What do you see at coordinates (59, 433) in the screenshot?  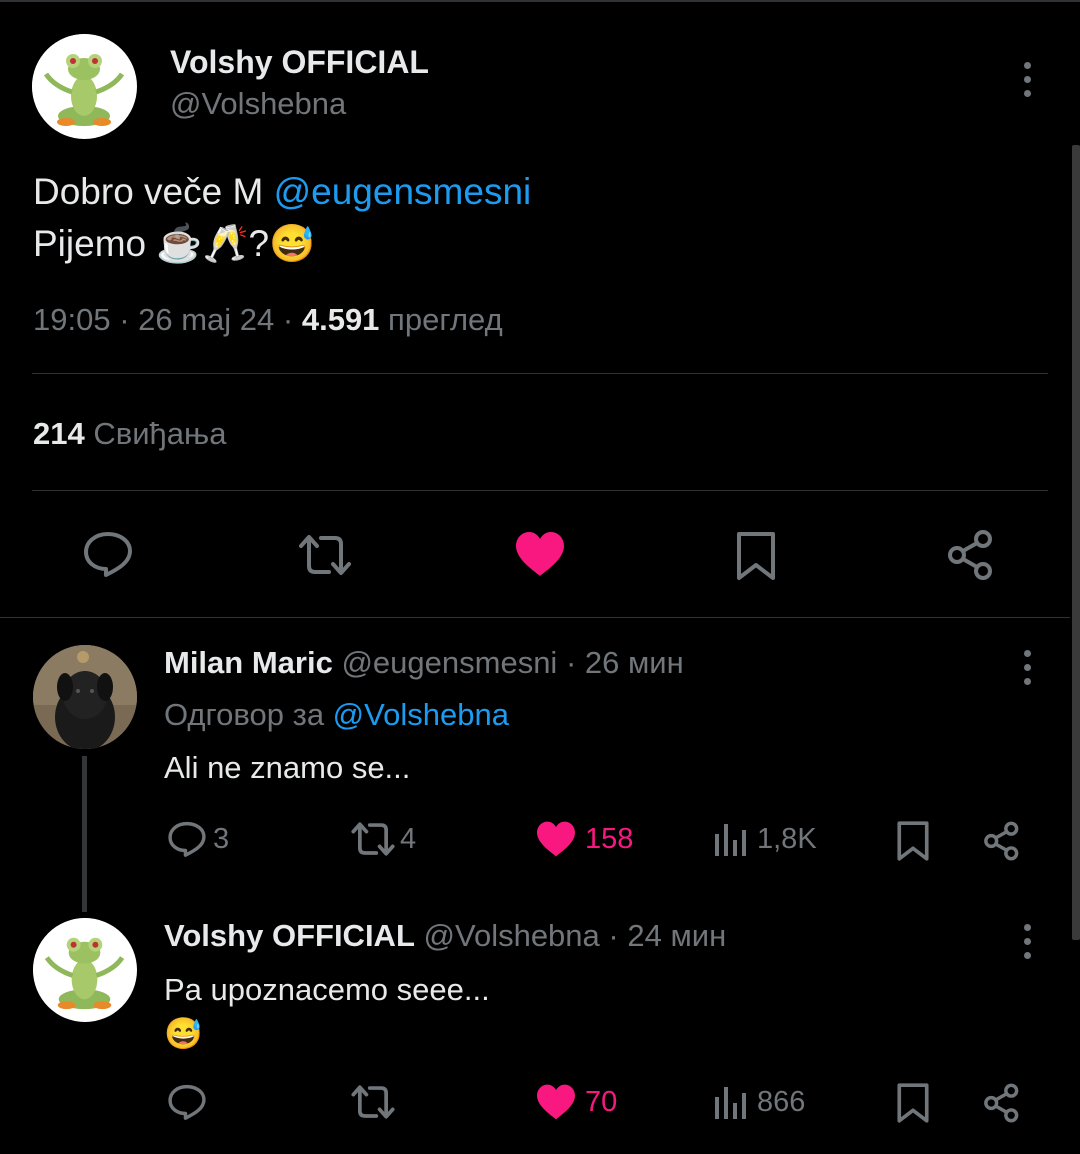 I see `likes-count: 214` at bounding box center [59, 433].